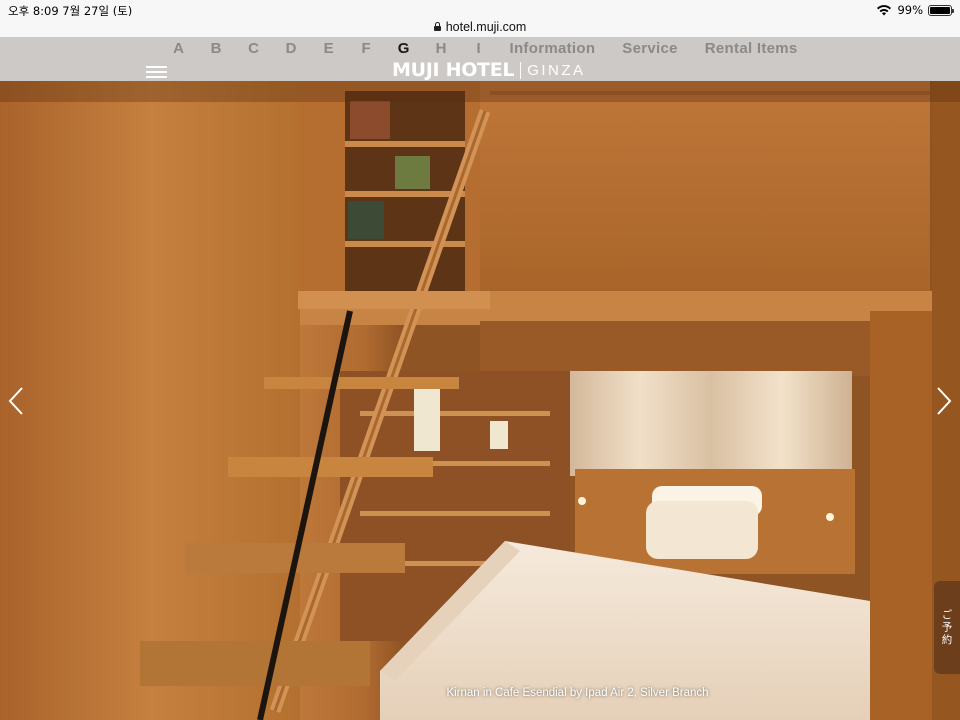  Describe the element at coordinates (367, 48) in the screenshot. I see `nav-letter-f: F` at that location.